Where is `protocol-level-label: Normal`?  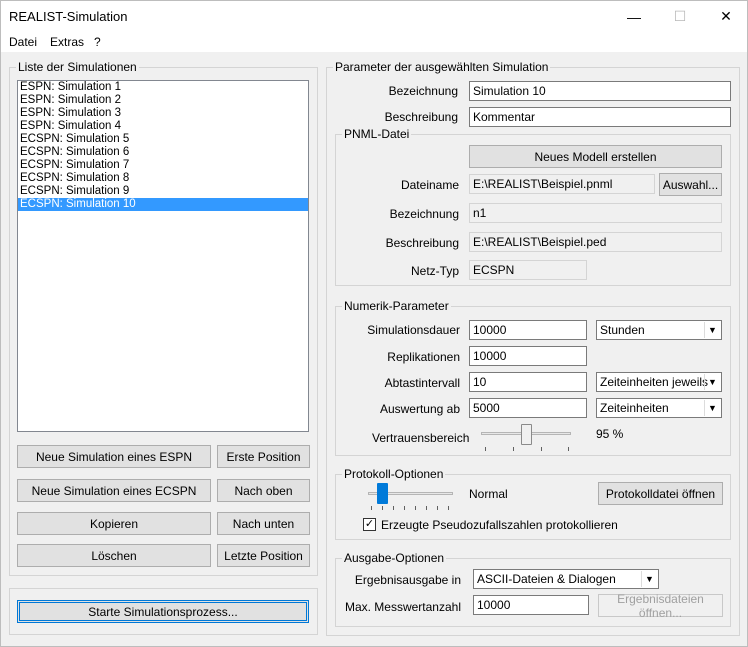 protocol-level-label: Normal is located at coordinates (488, 494).